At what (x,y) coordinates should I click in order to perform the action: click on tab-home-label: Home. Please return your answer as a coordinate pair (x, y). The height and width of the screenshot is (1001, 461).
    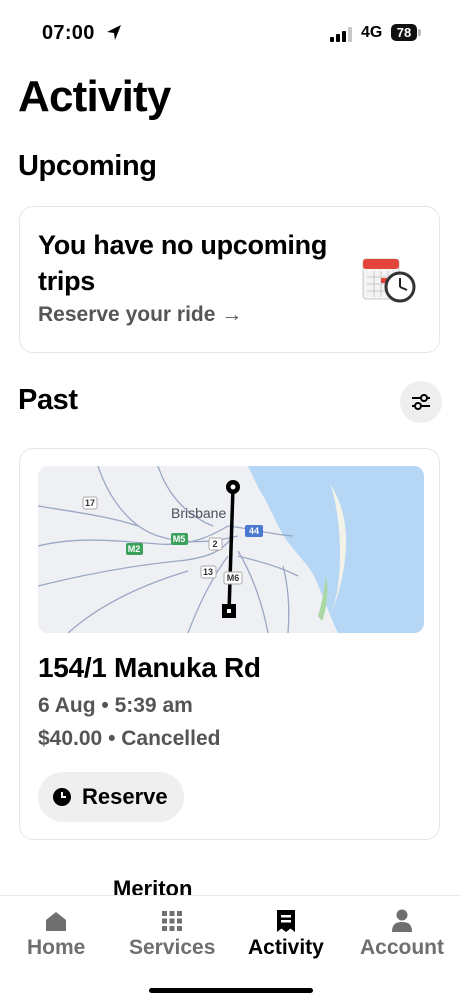
    Looking at the image, I should click on (56, 947).